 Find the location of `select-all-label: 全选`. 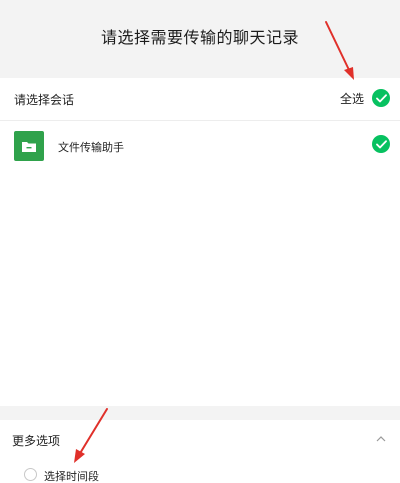

select-all-label: 全选 is located at coordinates (351, 98).